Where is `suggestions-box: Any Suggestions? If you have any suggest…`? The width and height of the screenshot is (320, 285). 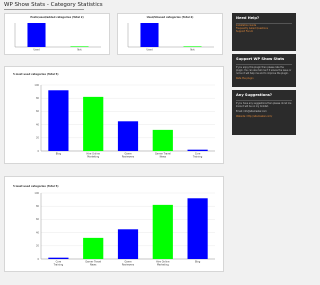 suggestions-box: Any Suggestions? If you have any suggest… is located at coordinates (264, 112).